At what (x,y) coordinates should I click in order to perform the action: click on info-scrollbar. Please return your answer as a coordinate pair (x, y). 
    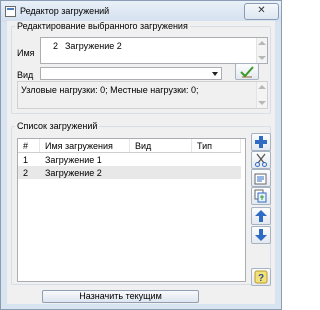
    Looking at the image, I should click on (261, 95).